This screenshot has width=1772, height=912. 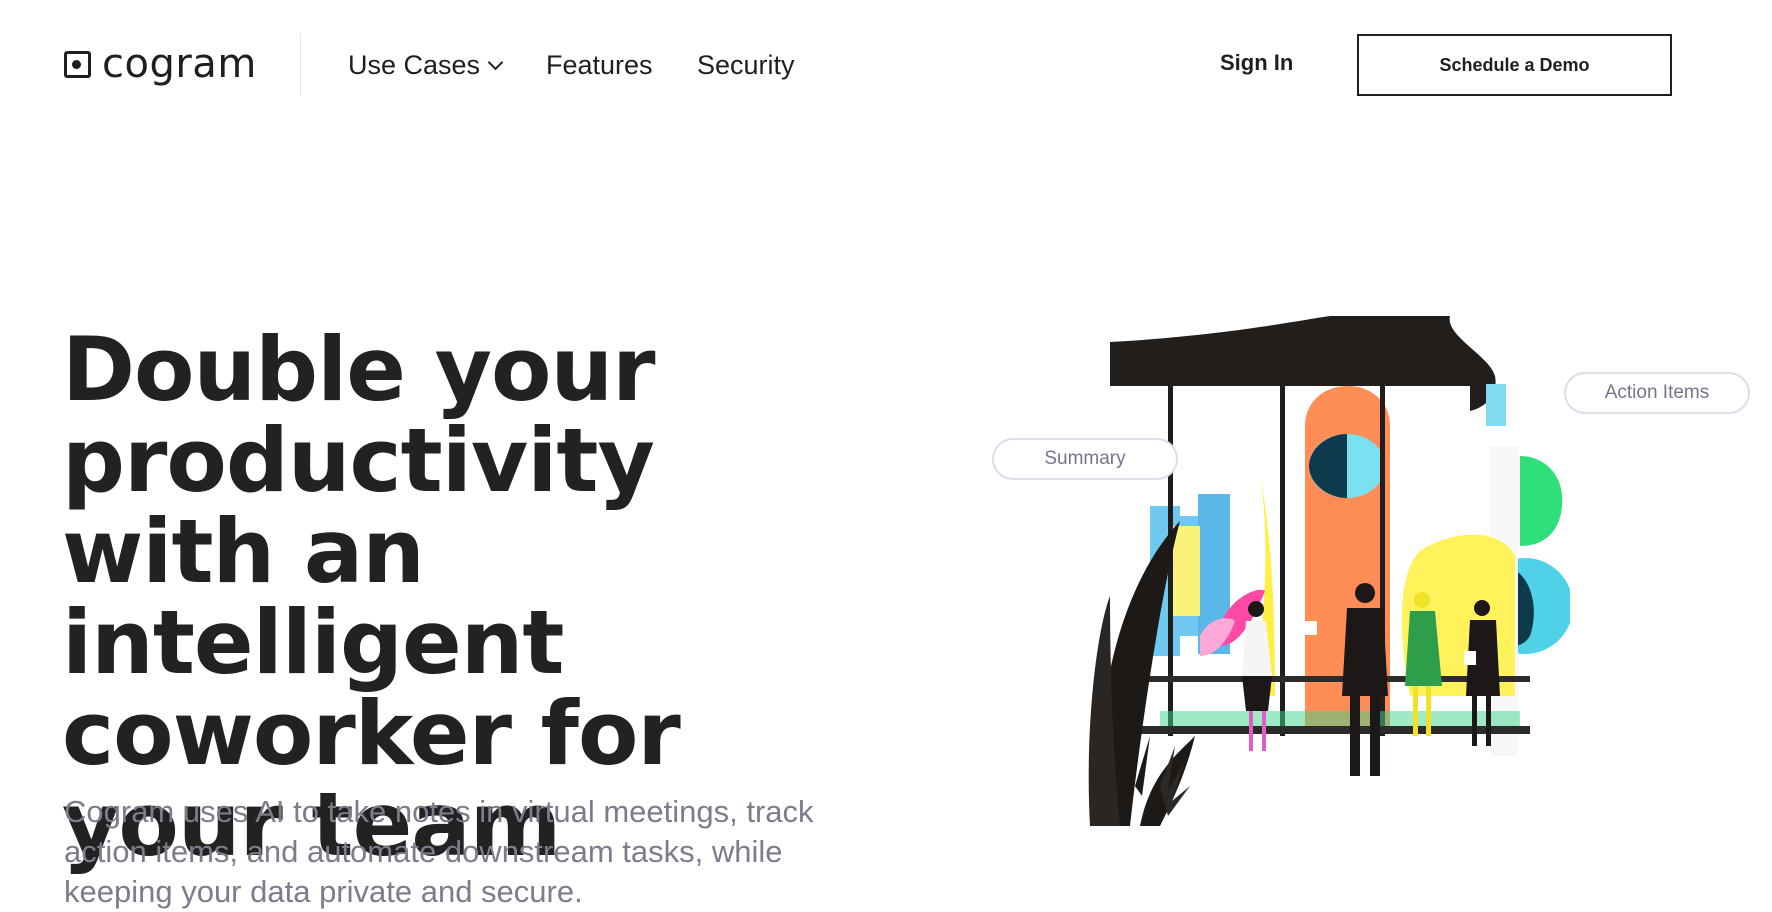 I want to click on schedule-demo-button: Schedule a Demo, so click(x=1514, y=65).